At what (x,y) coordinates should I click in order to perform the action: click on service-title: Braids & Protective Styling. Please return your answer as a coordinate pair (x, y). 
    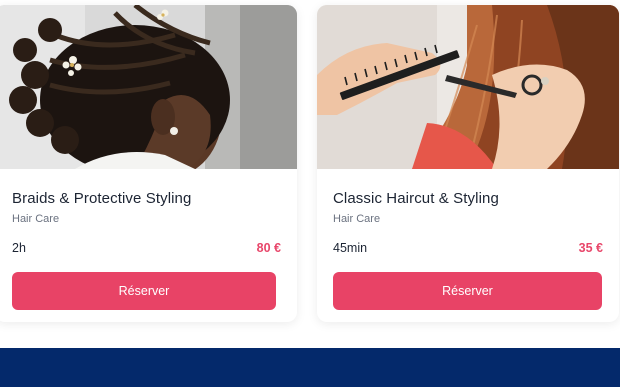
    Looking at the image, I should click on (102, 198).